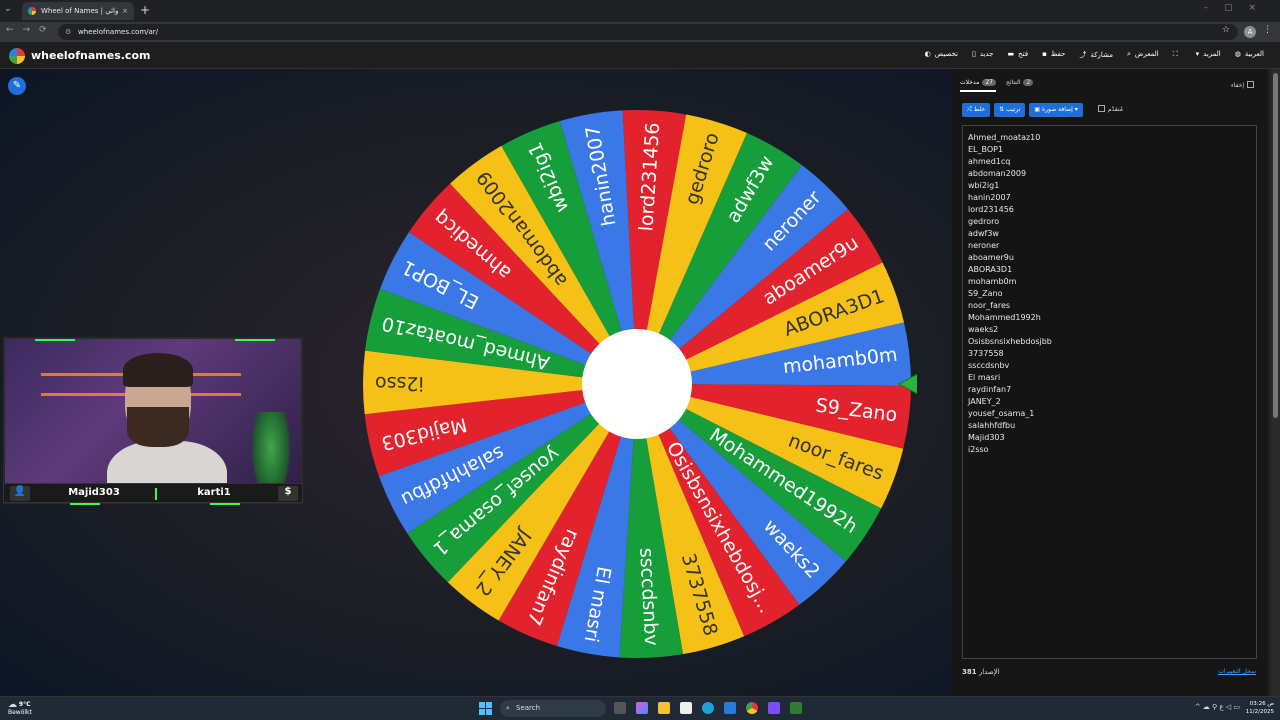 This screenshot has width=1280, height=720. I want to click on tab-title: Wheel of Names | سم العشوائي, so click(80, 11).